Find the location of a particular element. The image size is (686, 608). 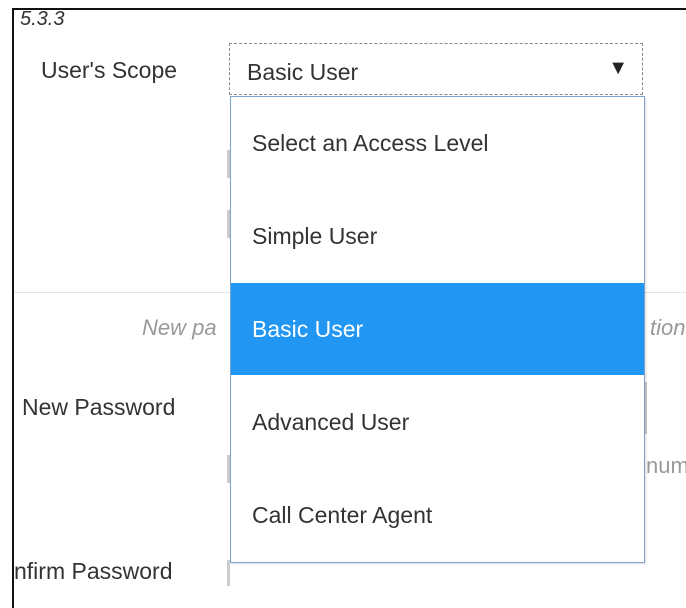

users-scope-select: Basic User ▼ is located at coordinates (436, 69).